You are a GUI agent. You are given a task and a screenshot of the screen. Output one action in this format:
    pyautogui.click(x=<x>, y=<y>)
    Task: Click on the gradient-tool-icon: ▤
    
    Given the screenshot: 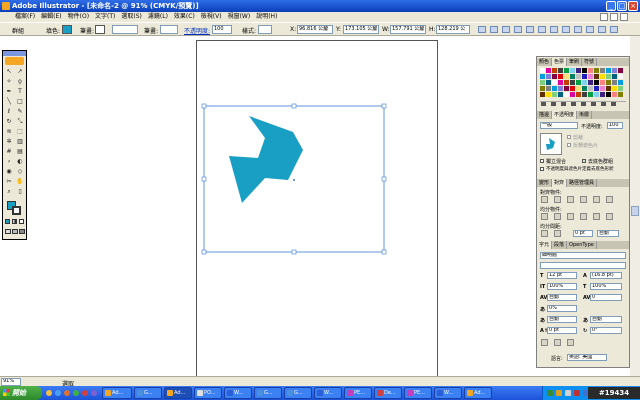 What is the action you would take?
    pyautogui.click(x=20, y=151)
    